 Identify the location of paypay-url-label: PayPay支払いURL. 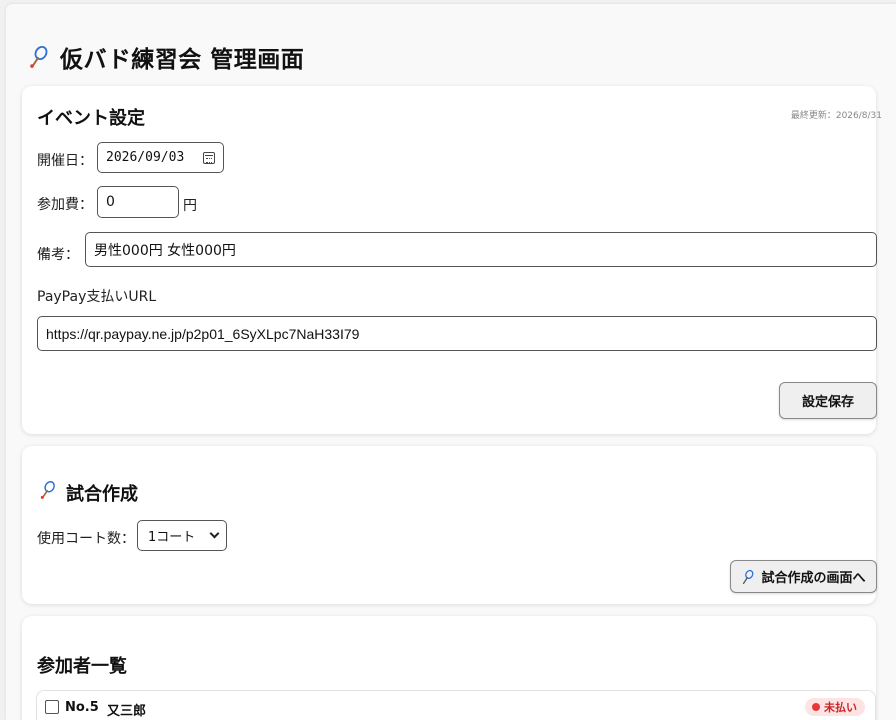
(97, 297).